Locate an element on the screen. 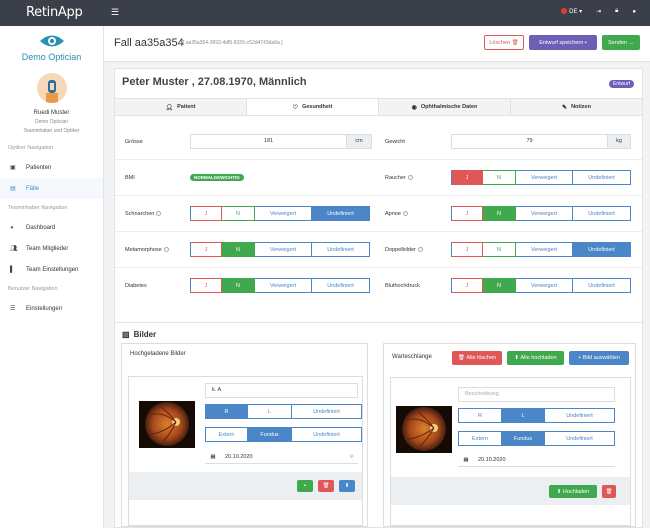  raucher-option-n: N is located at coordinates (499, 177).